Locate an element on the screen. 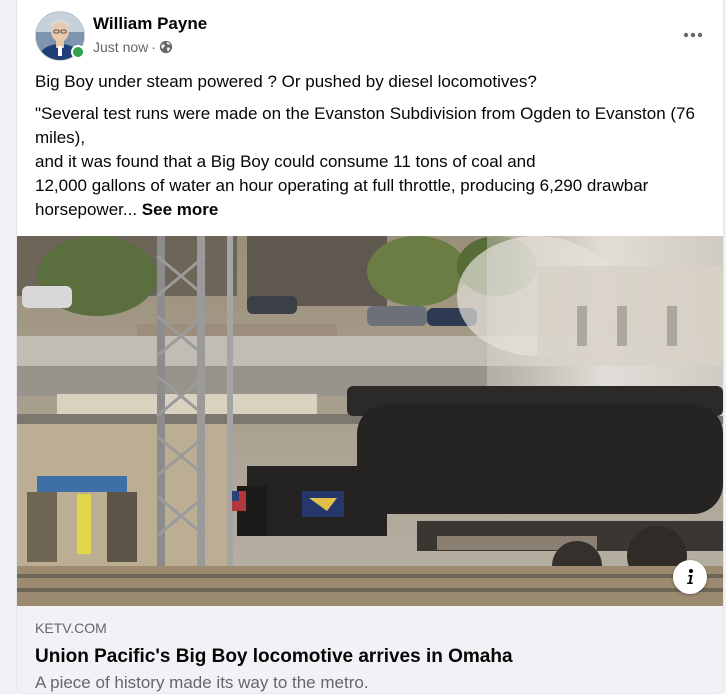 The image size is (726, 694). more-options-icon is located at coordinates (693, 35).